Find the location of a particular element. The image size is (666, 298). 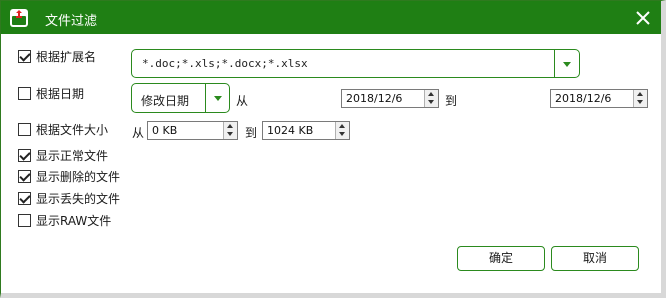

size-from-label: 从 is located at coordinates (138, 133).